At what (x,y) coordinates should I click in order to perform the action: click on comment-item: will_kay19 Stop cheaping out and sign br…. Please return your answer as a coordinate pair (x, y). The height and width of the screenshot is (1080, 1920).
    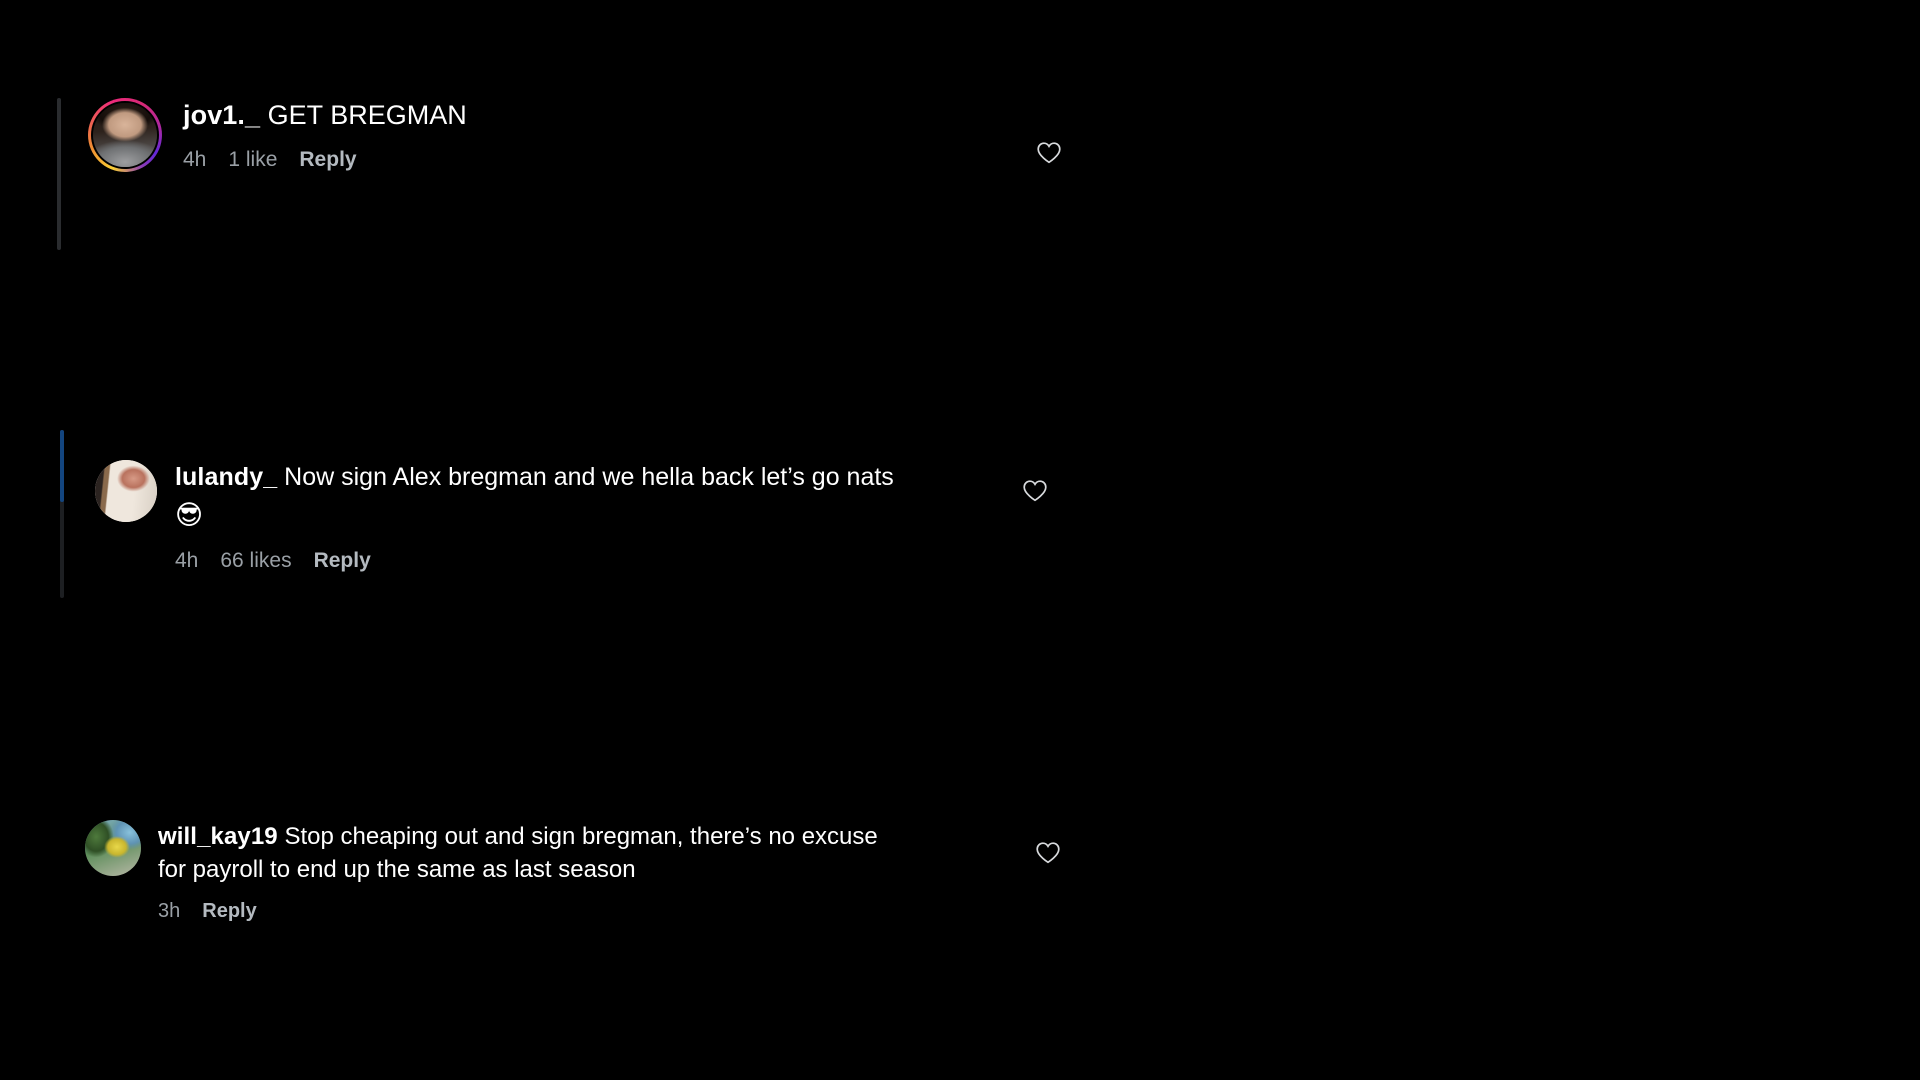
    Looking at the image, I should click on (495, 871).